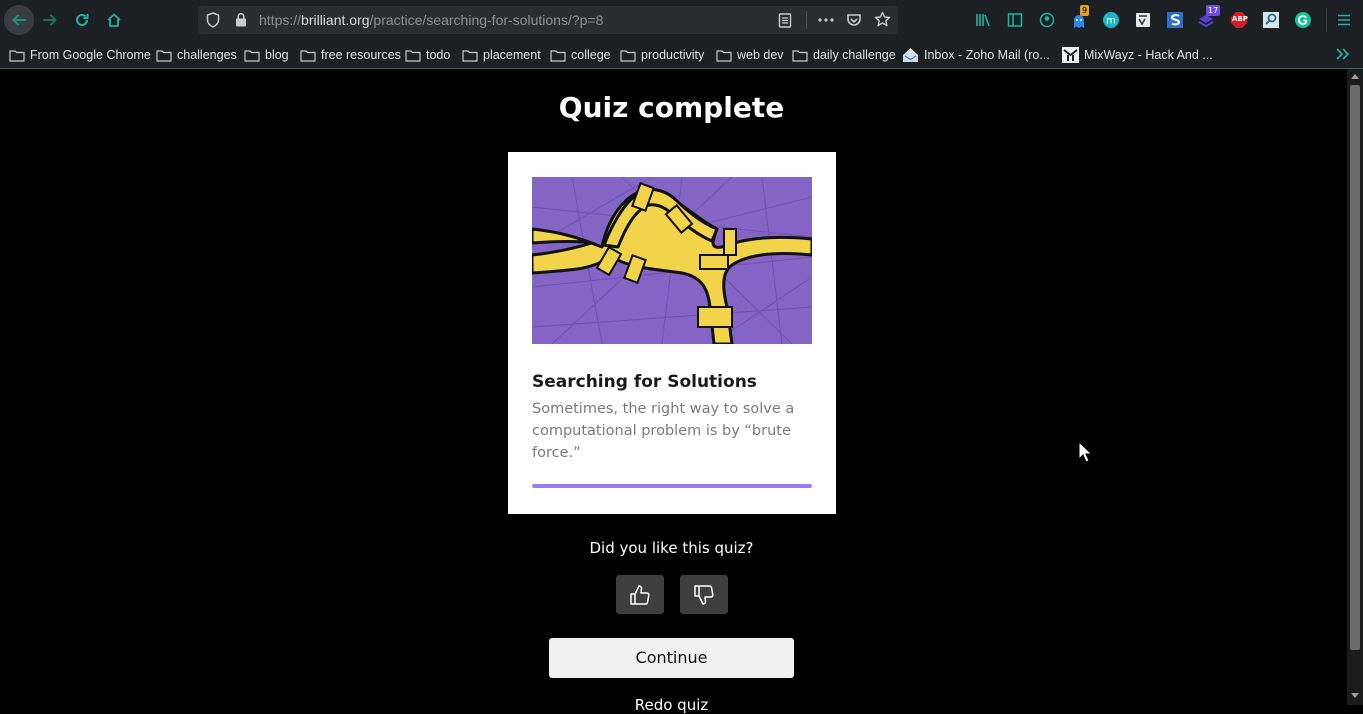 The height and width of the screenshot is (714, 1363). Describe the element at coordinates (806, 20) in the screenshot. I see `urlbar-divider` at that location.